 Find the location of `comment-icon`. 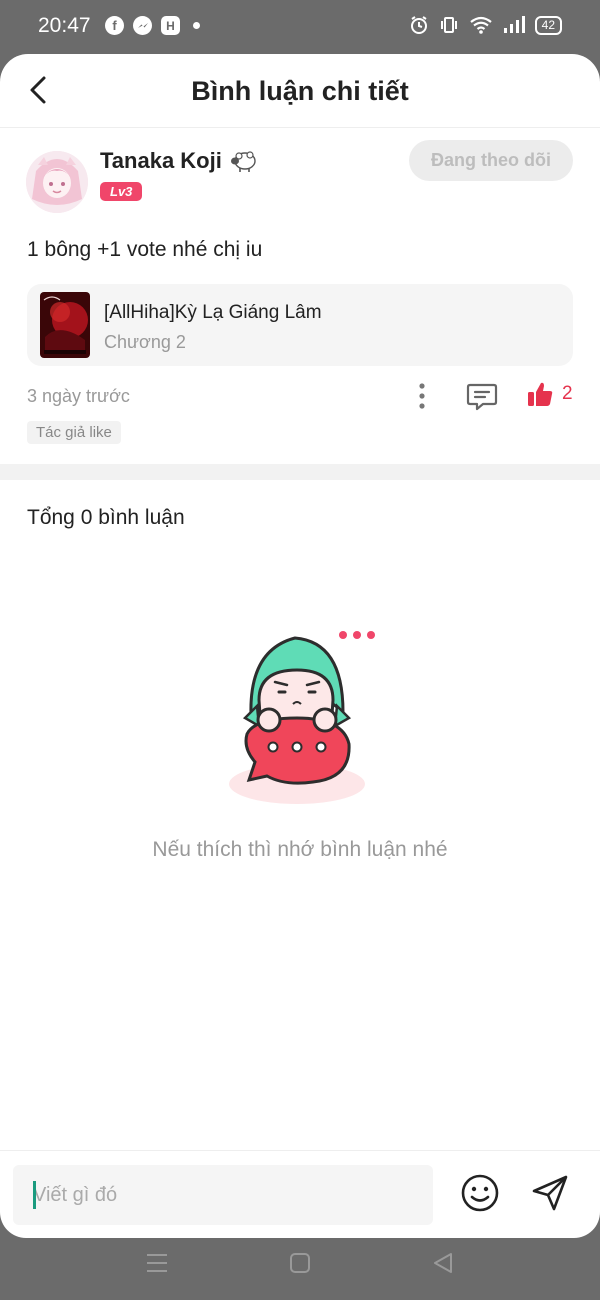

comment-icon is located at coordinates (482, 397).